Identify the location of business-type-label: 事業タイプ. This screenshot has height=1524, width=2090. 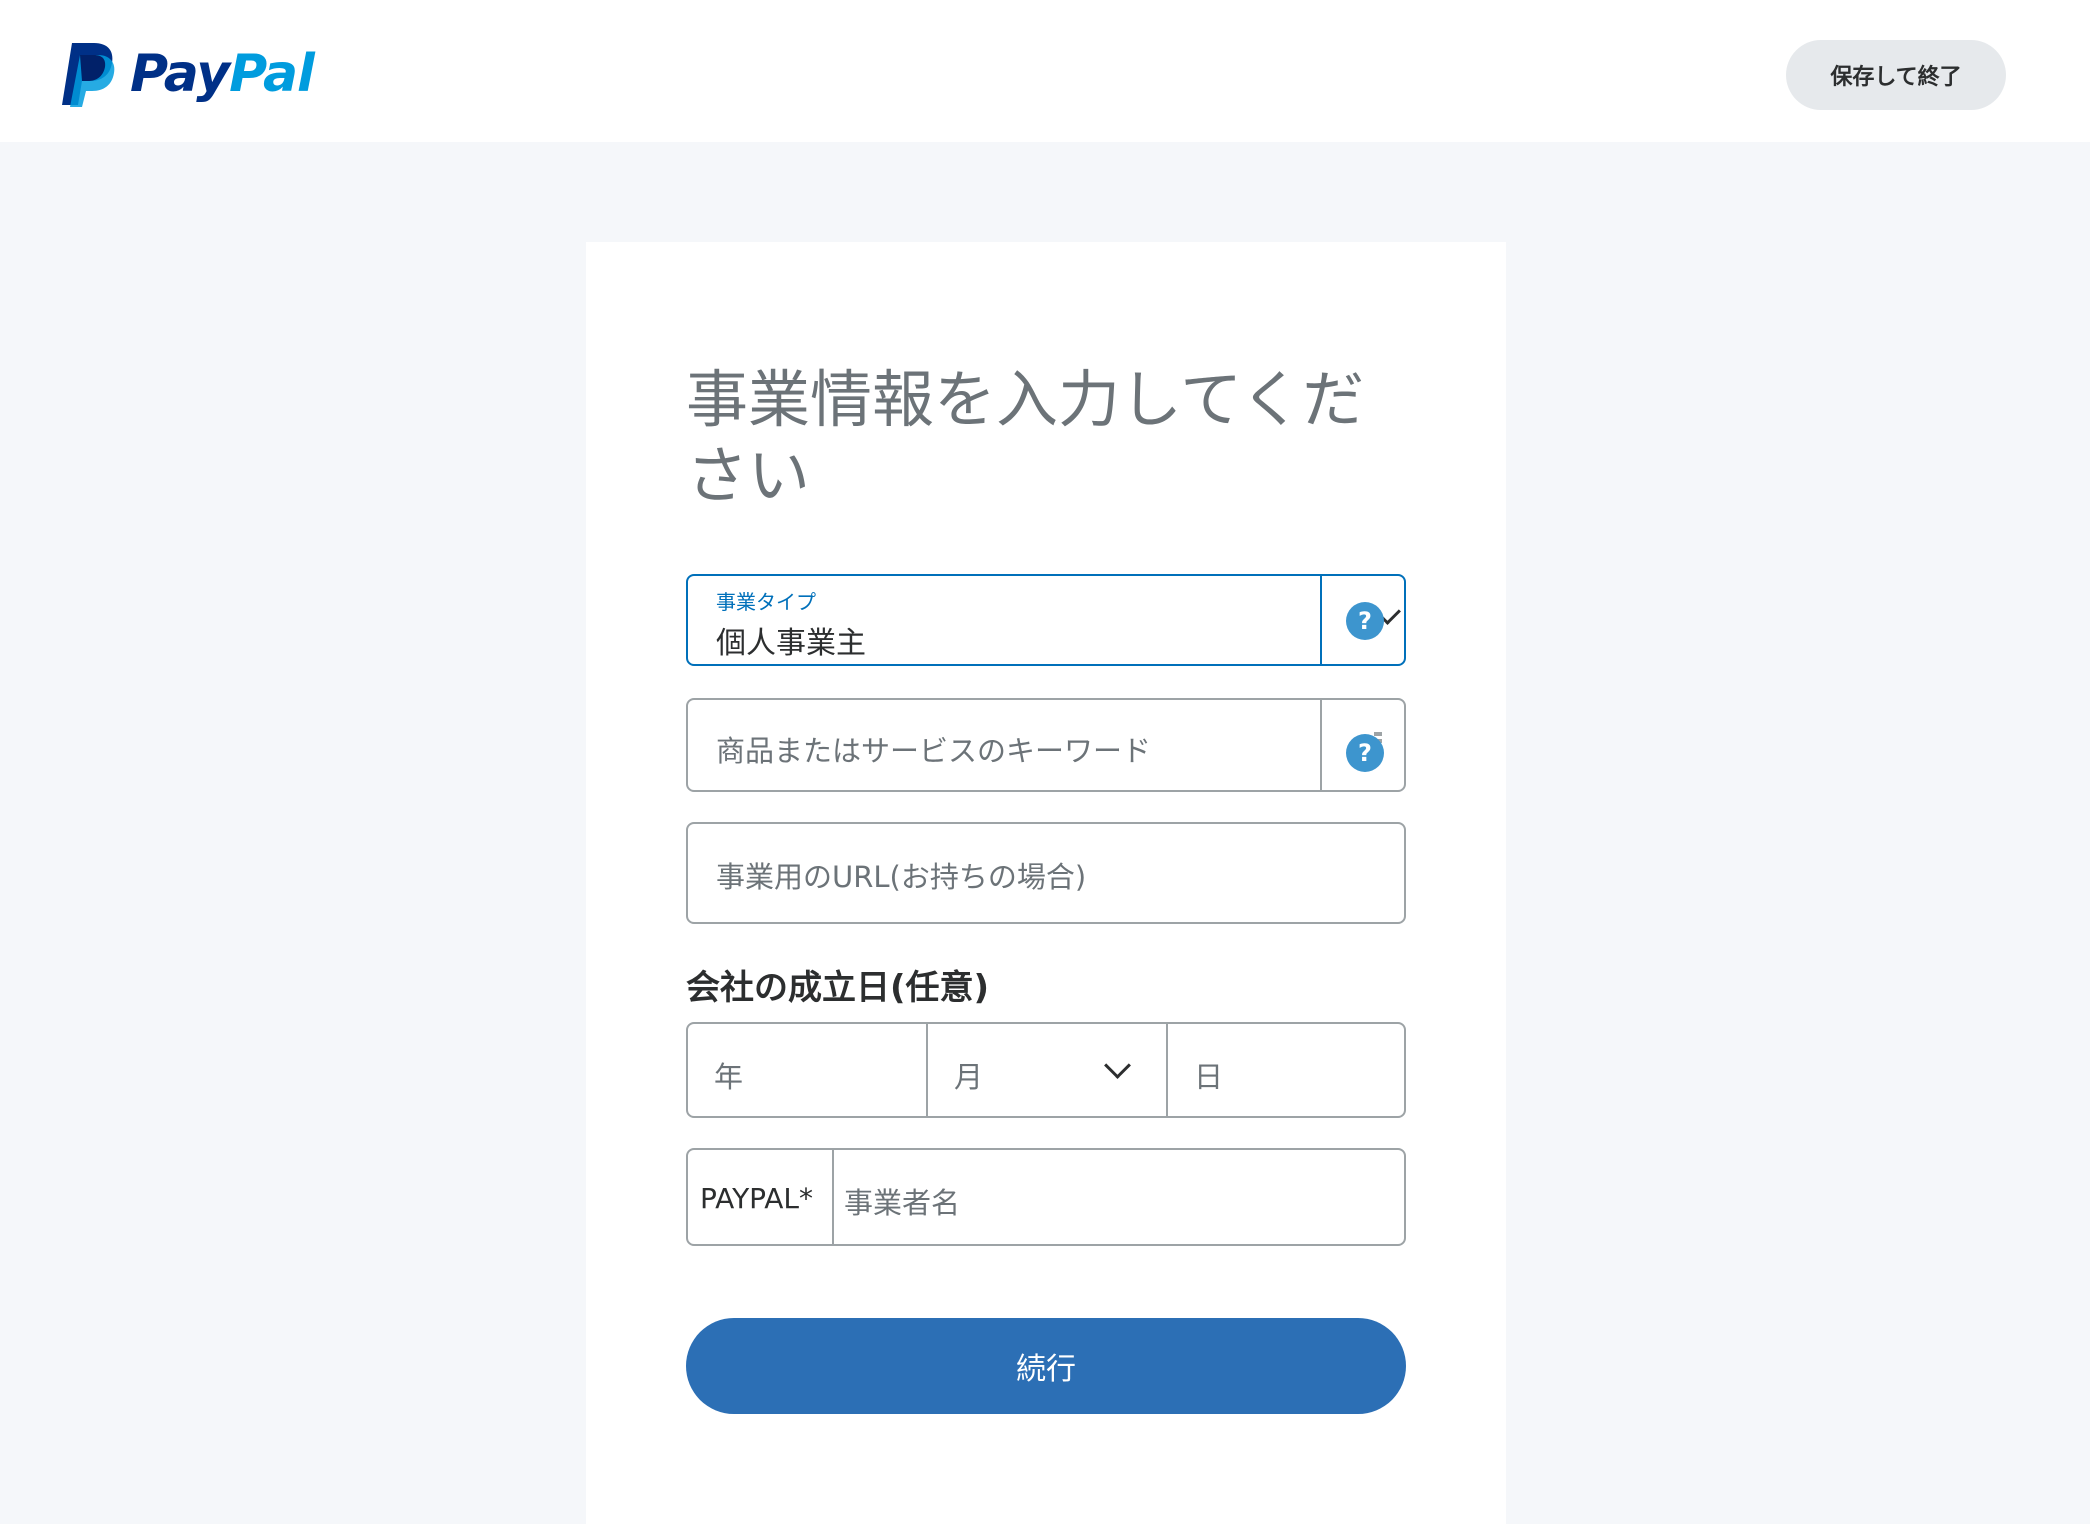
(766, 602).